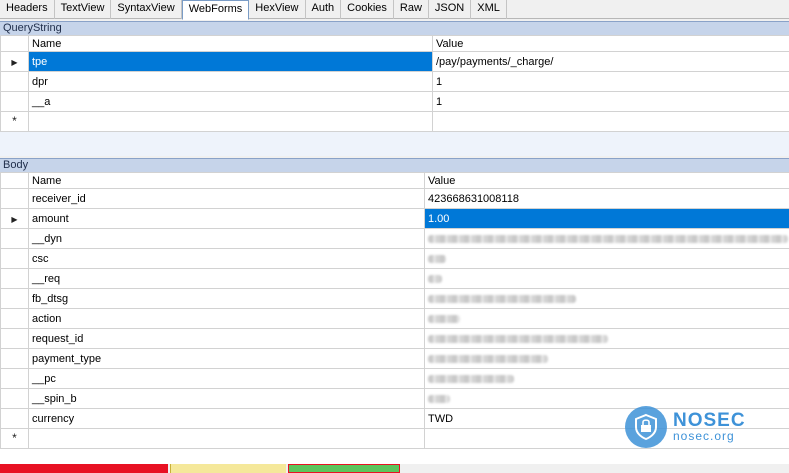  I want to click on tab-auth: Auth, so click(324, 9).